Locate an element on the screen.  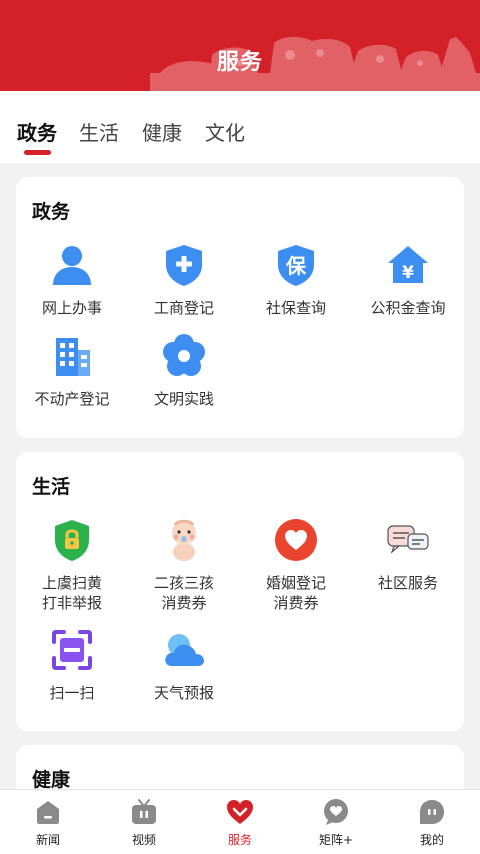
gov-item-business-registration: 工商登记 is located at coordinates (184, 280).